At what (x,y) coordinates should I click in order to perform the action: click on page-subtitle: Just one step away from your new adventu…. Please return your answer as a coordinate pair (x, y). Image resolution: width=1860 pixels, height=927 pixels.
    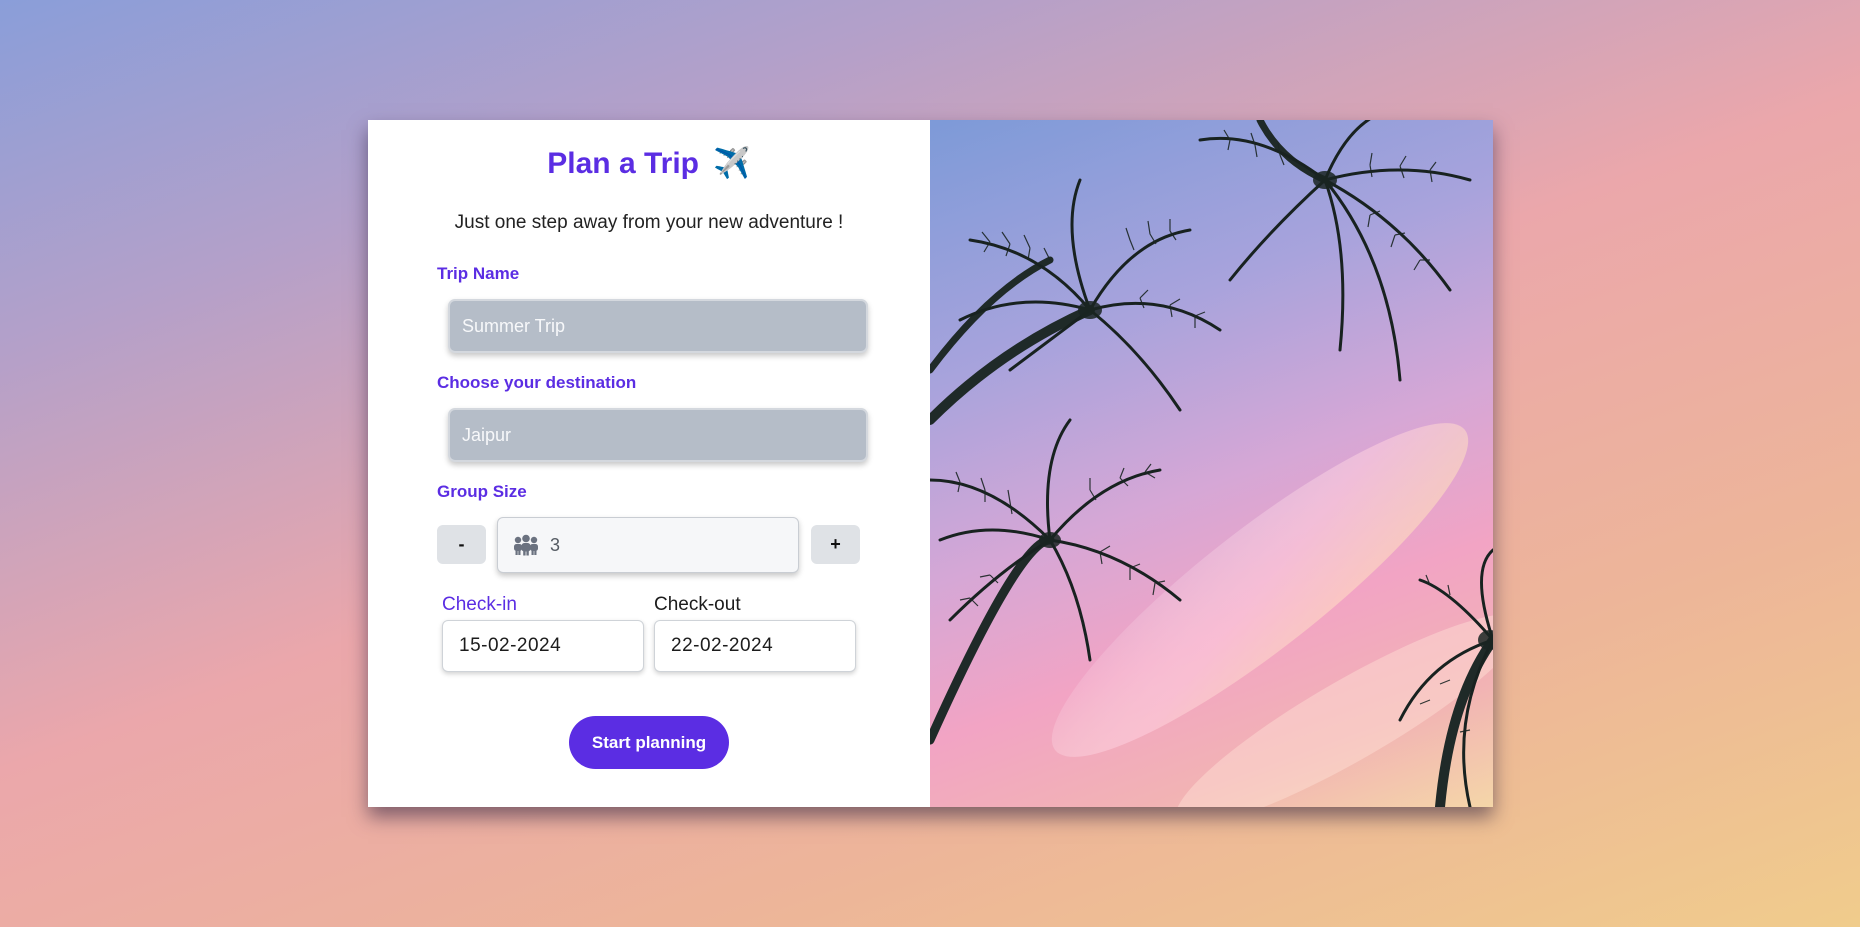
    Looking at the image, I should click on (649, 222).